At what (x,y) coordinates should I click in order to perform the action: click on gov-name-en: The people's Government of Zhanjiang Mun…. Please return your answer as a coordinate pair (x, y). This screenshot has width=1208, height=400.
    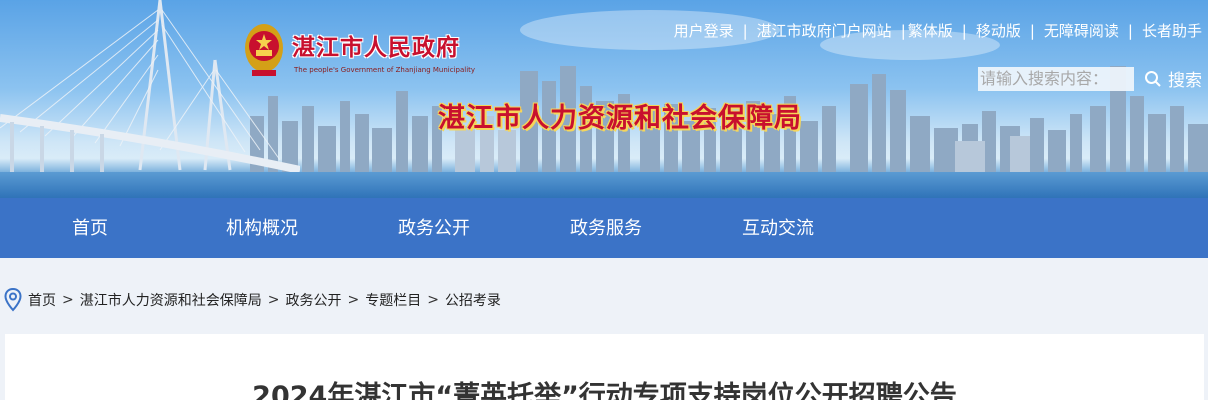
    Looking at the image, I should click on (385, 70).